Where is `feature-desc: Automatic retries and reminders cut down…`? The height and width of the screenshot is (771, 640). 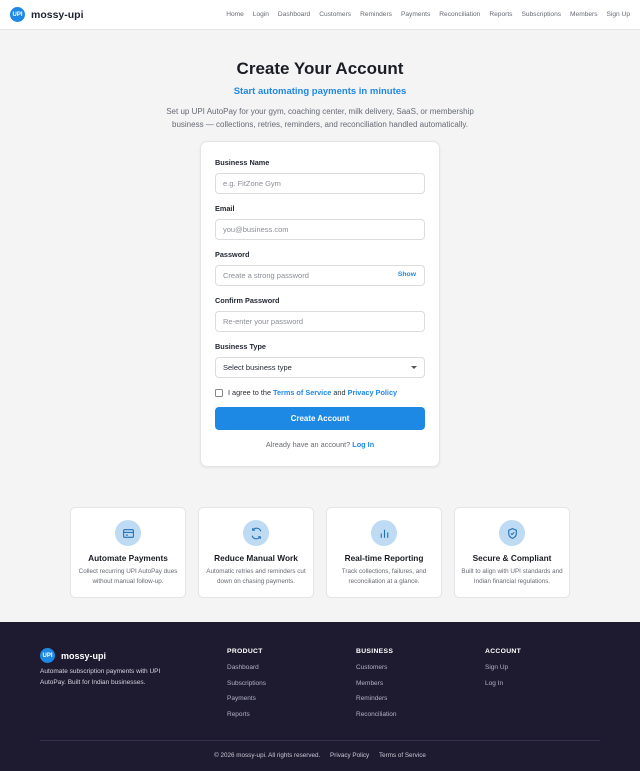
feature-desc: Automatic retries and reminders cut down… is located at coordinates (256, 576).